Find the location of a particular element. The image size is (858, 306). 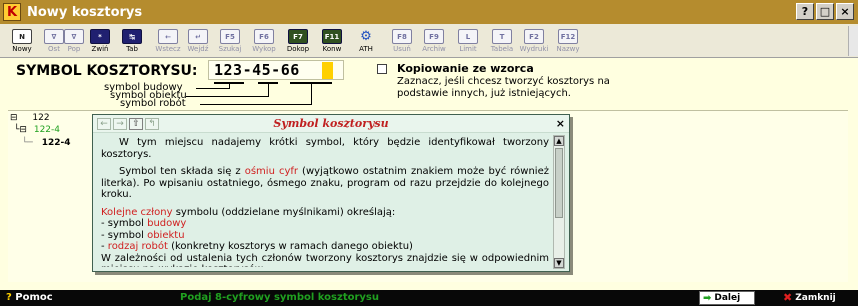

tree-item: └⊟ 122-4 is located at coordinates (37, 130).